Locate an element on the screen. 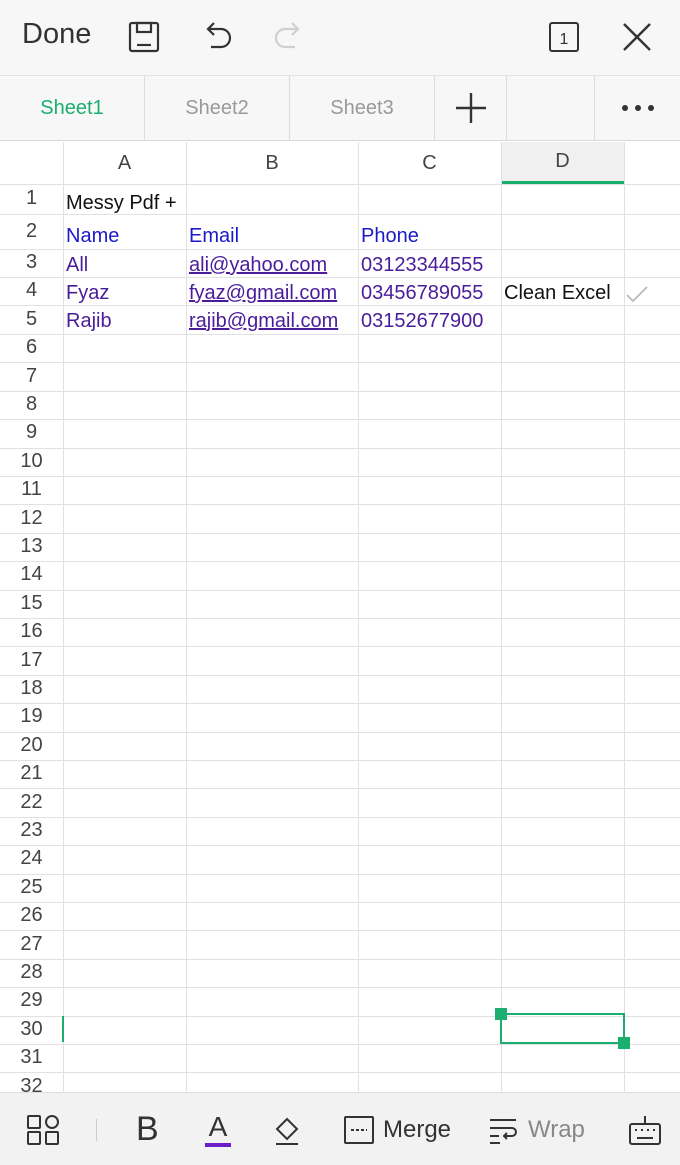 This screenshot has width=680, height=1165. row-header-22: 22 is located at coordinates (31, 802).